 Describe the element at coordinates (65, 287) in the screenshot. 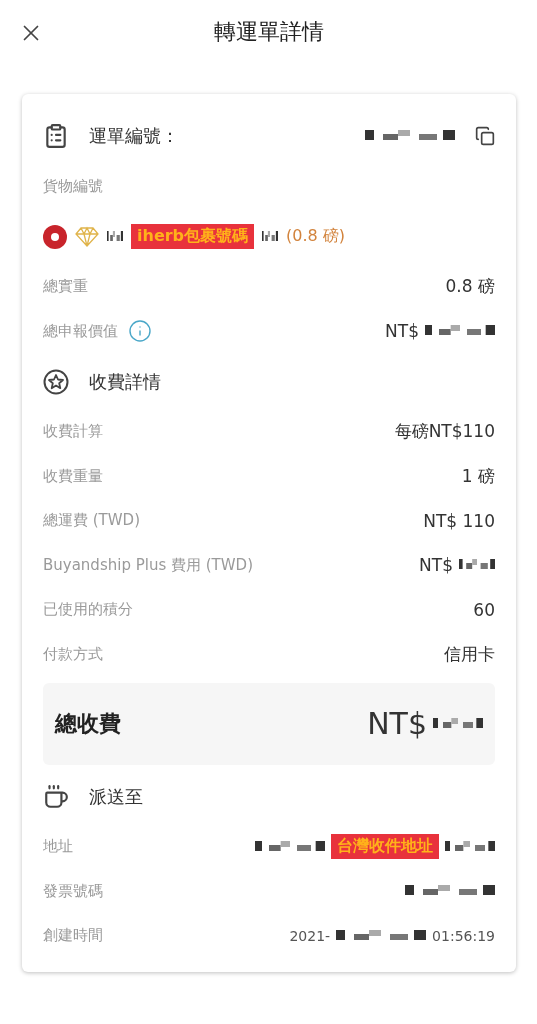

I see `field-label: 總實重` at that location.